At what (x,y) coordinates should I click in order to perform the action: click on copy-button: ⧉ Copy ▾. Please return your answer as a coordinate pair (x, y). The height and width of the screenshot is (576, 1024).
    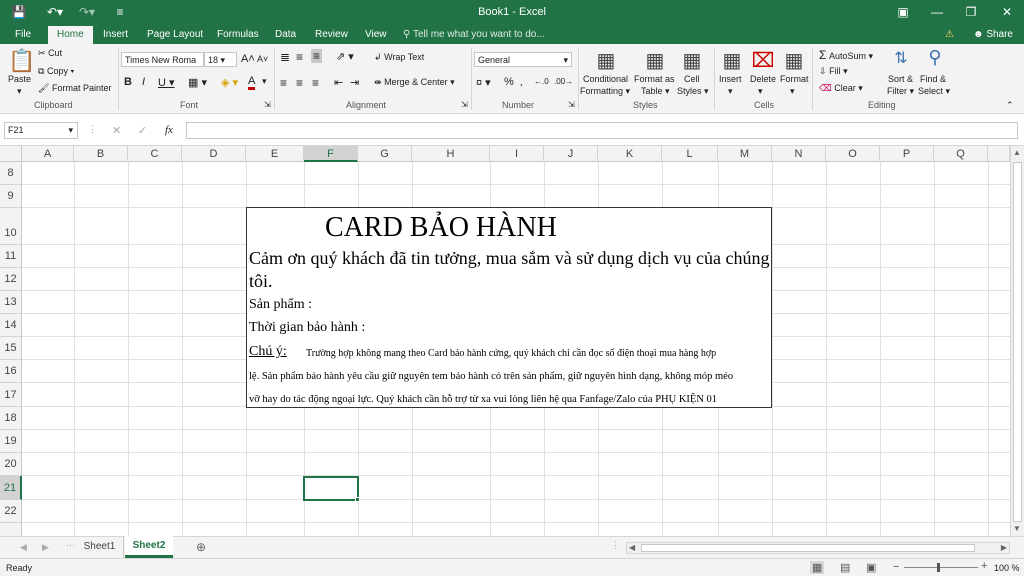
    Looking at the image, I should click on (56, 71).